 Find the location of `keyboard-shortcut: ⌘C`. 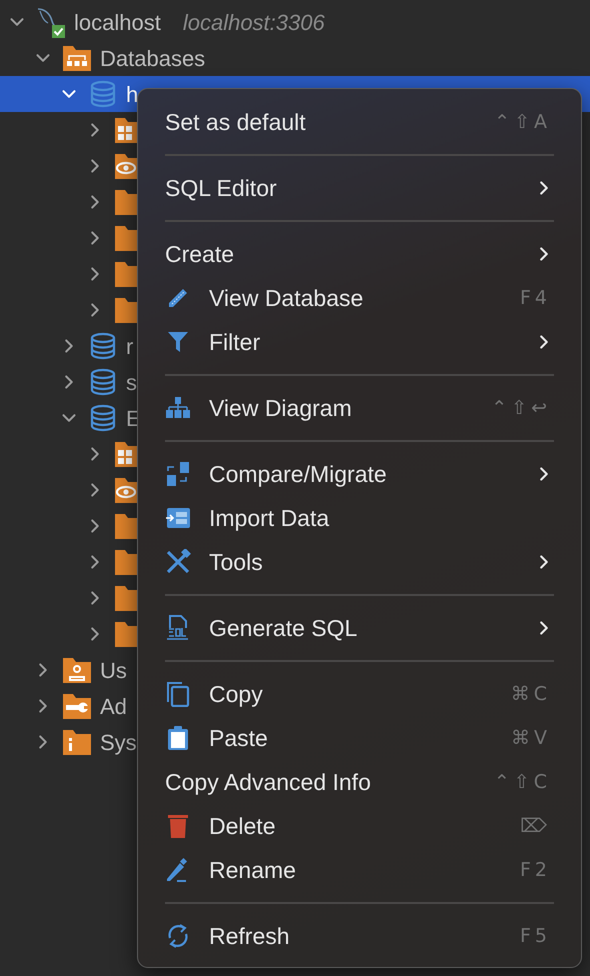

keyboard-shortcut: ⌘C is located at coordinates (530, 694).